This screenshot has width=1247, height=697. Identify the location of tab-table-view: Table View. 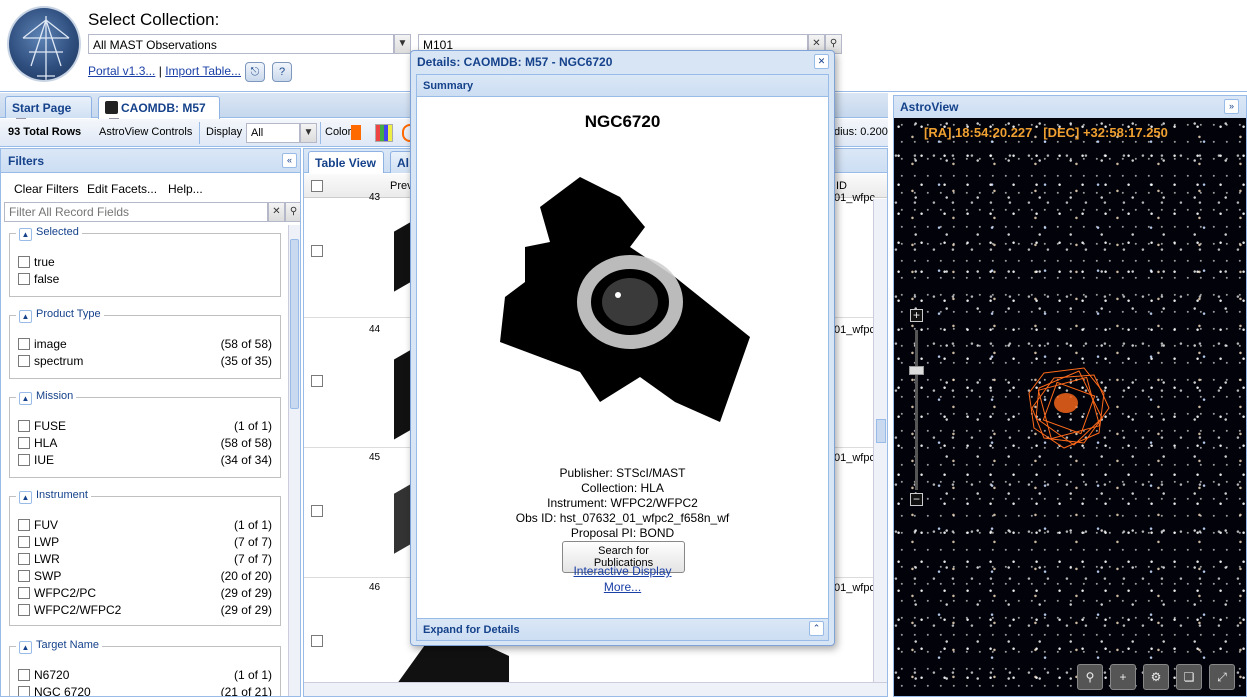
(346, 162).